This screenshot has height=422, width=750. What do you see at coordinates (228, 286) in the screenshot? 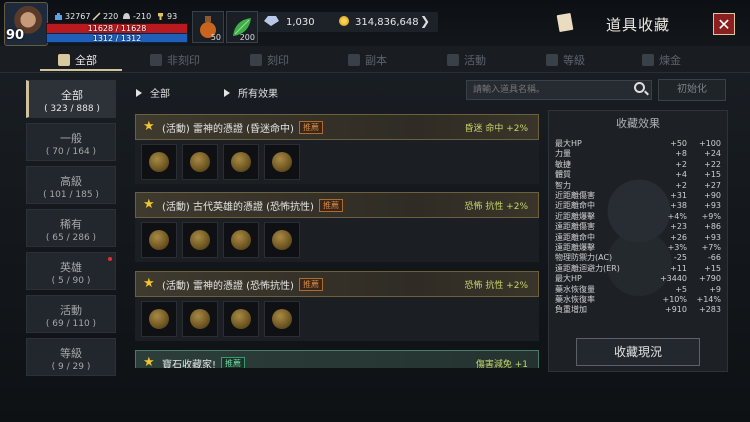
I see `set-name: (活動) 雷神的憑證 (恐怖抗性)` at bounding box center [228, 286].